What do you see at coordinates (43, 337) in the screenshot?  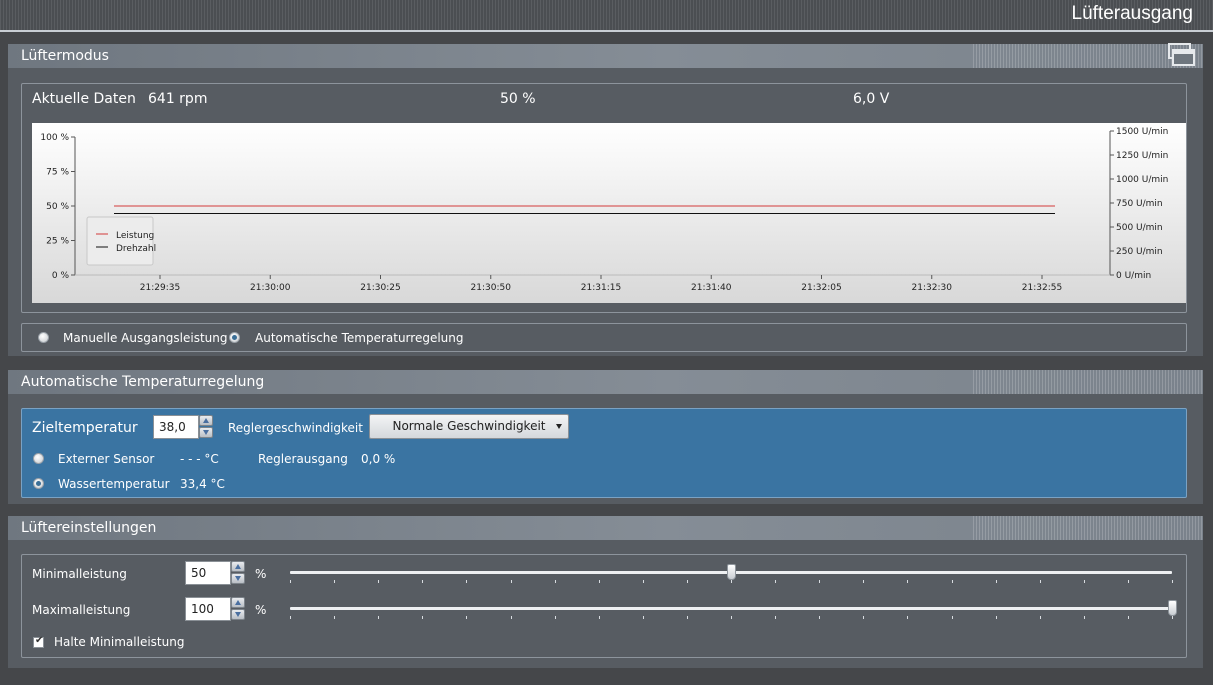 I see `radio-manual` at bounding box center [43, 337].